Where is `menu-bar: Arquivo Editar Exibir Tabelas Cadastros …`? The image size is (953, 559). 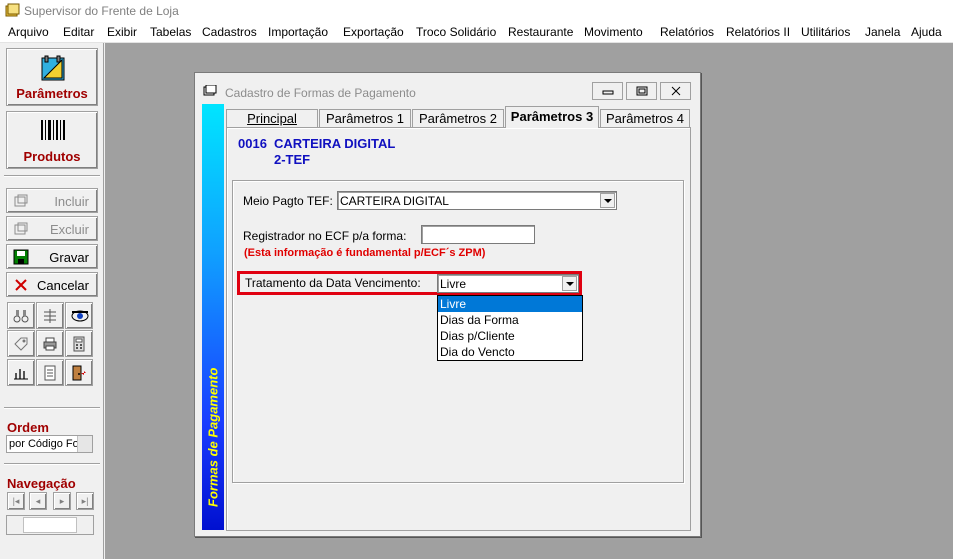
menu-bar: Arquivo Editar Exibir Tabelas Cadastros … is located at coordinates (476, 32).